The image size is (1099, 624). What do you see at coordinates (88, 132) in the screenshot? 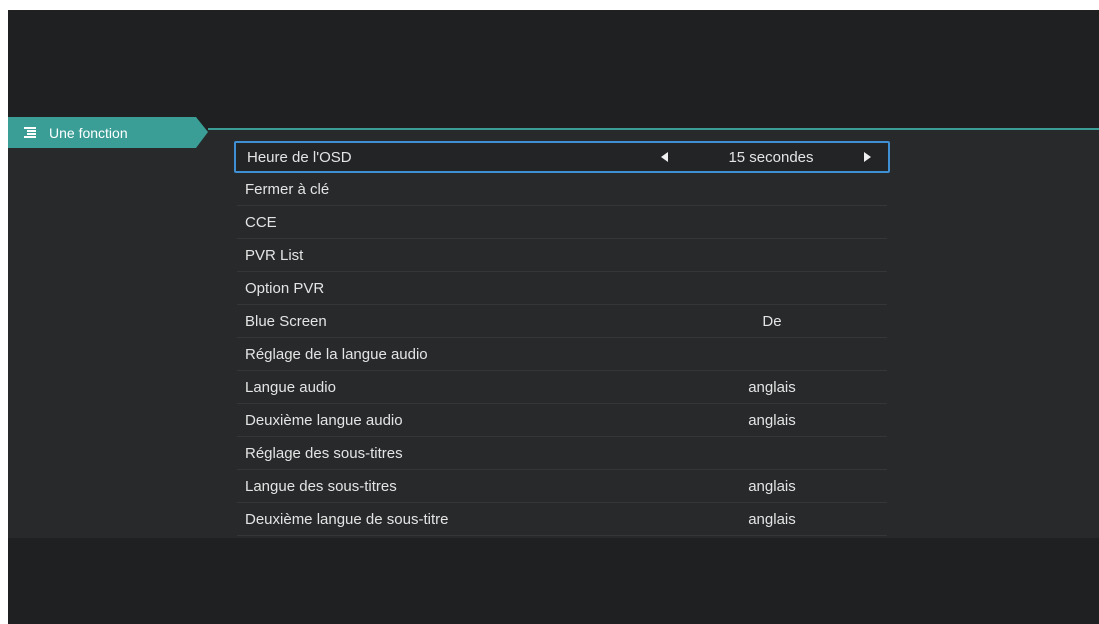
I see `tab-label: Une fonction` at bounding box center [88, 132].